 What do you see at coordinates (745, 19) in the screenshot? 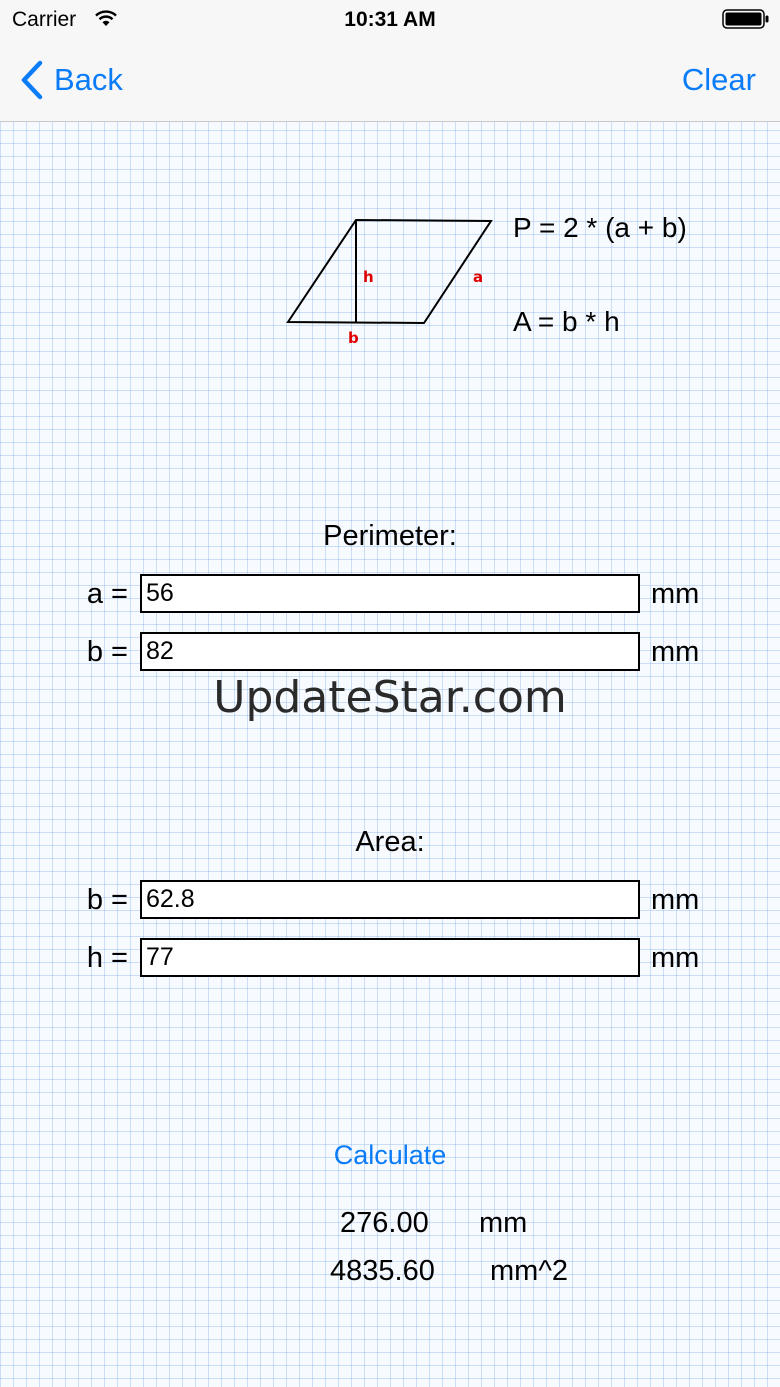
I see `battery-icon` at bounding box center [745, 19].